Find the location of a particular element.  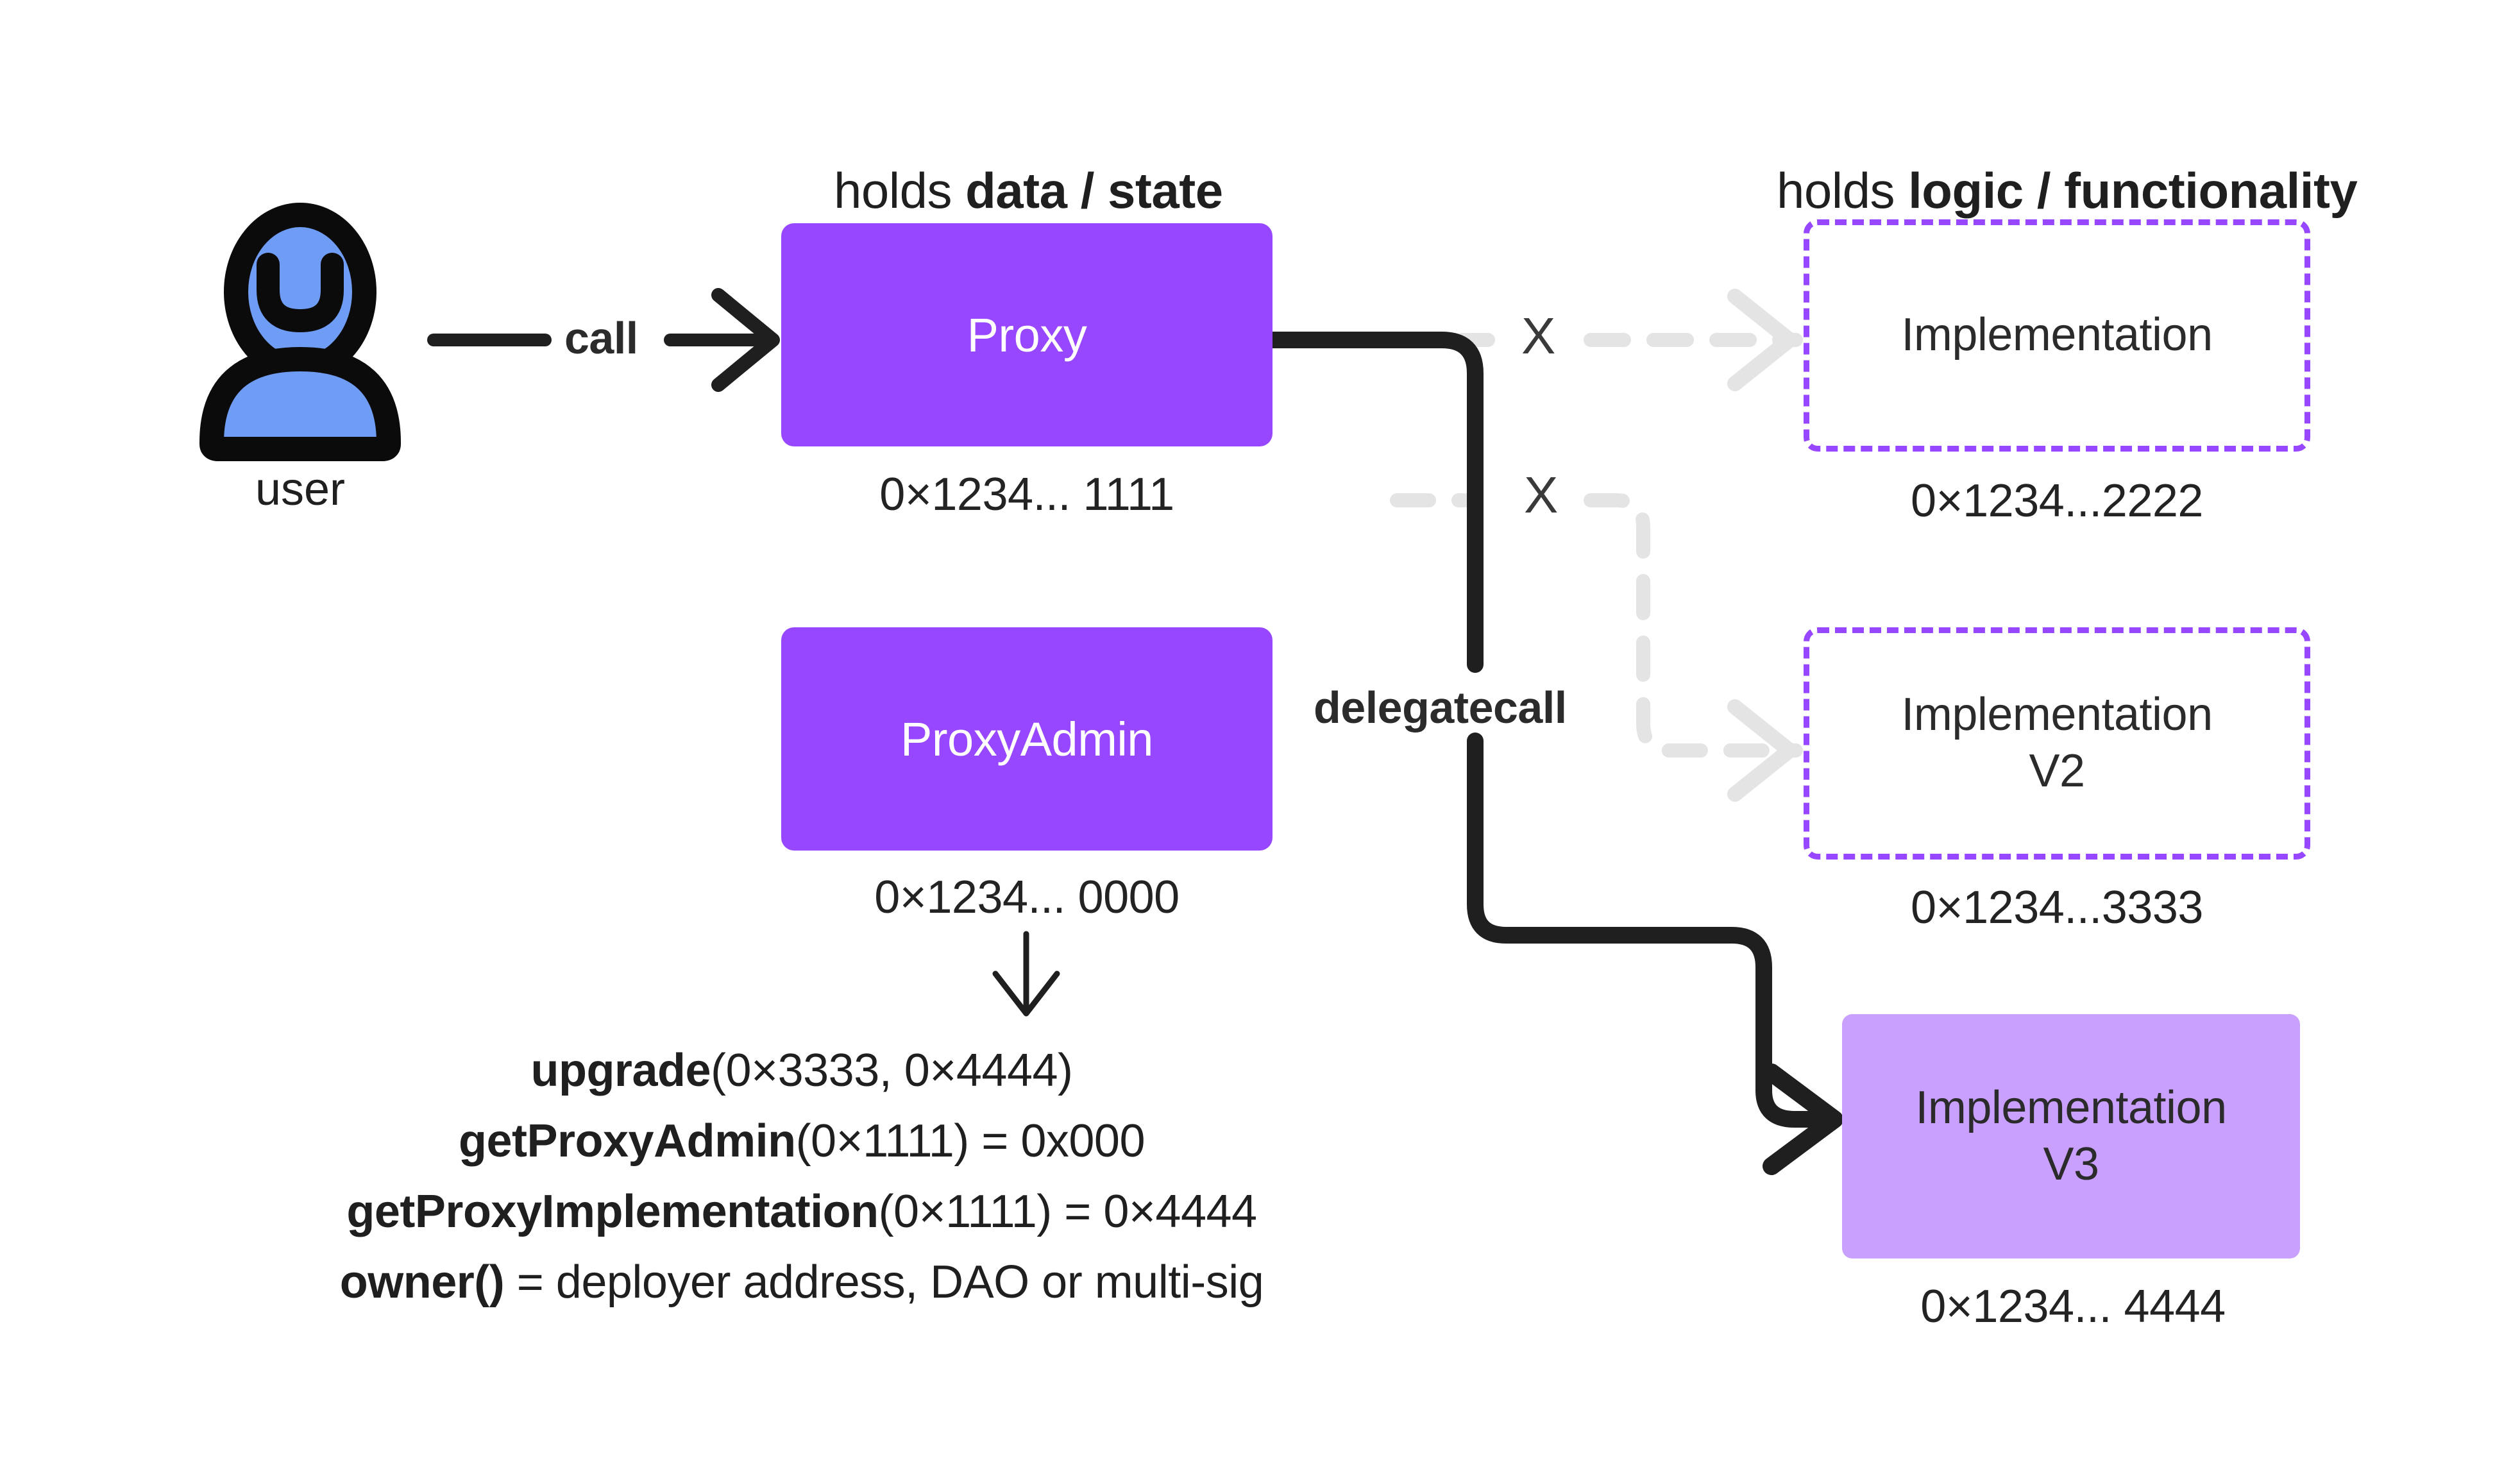

function-owner-name: owner() is located at coordinates (422, 1282).